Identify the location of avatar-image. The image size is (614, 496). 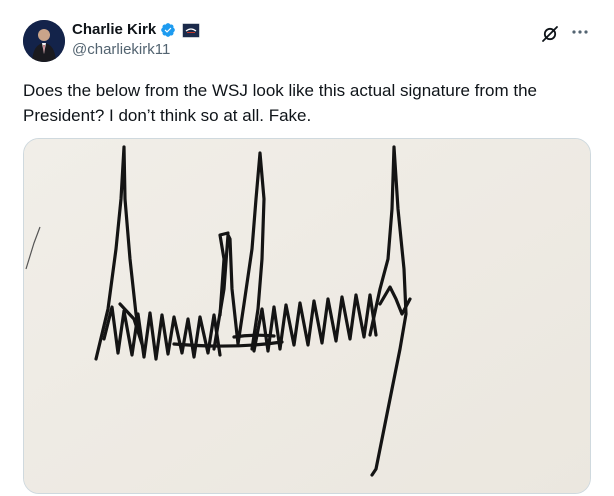
(44, 41).